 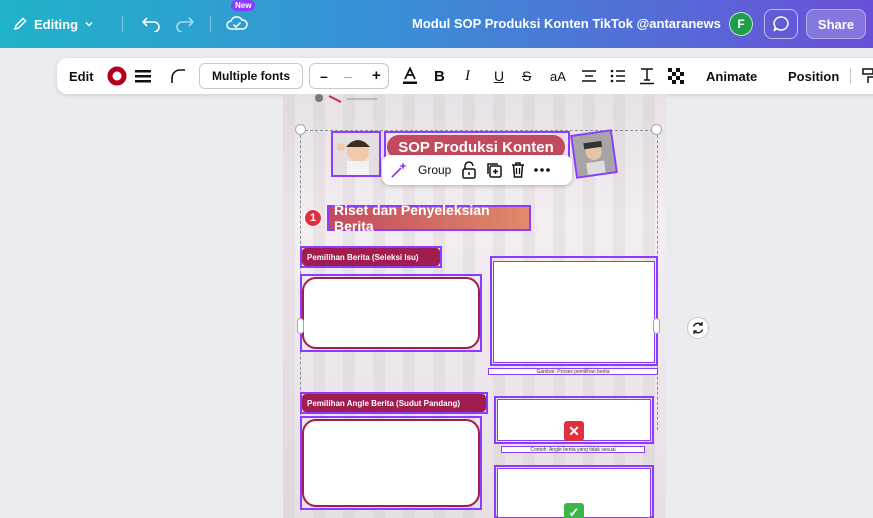 I want to click on rotate-icon, so click(x=698, y=328).